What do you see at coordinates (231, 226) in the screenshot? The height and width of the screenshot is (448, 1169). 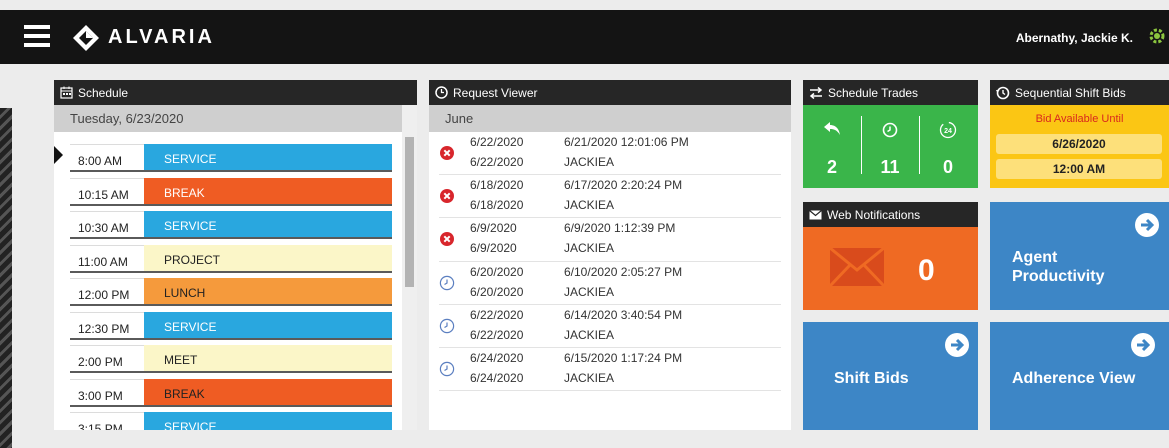 I see `schedule-row: 10:30 AM SERVICE` at bounding box center [231, 226].